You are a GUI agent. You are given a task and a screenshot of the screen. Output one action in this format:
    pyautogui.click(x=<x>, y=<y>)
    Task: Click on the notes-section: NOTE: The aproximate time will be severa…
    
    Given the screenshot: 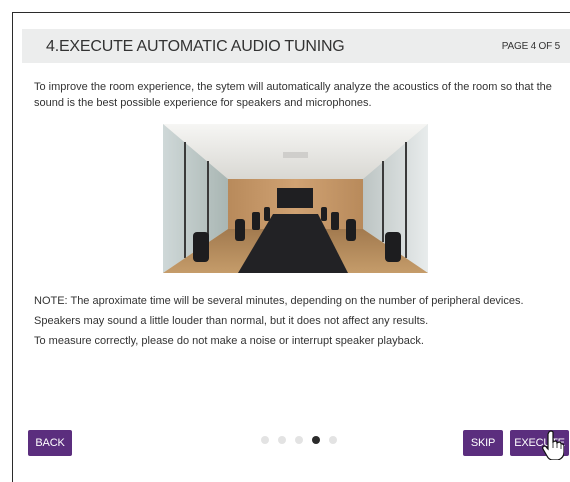 What is the action you would take?
    pyautogui.click(x=299, y=321)
    